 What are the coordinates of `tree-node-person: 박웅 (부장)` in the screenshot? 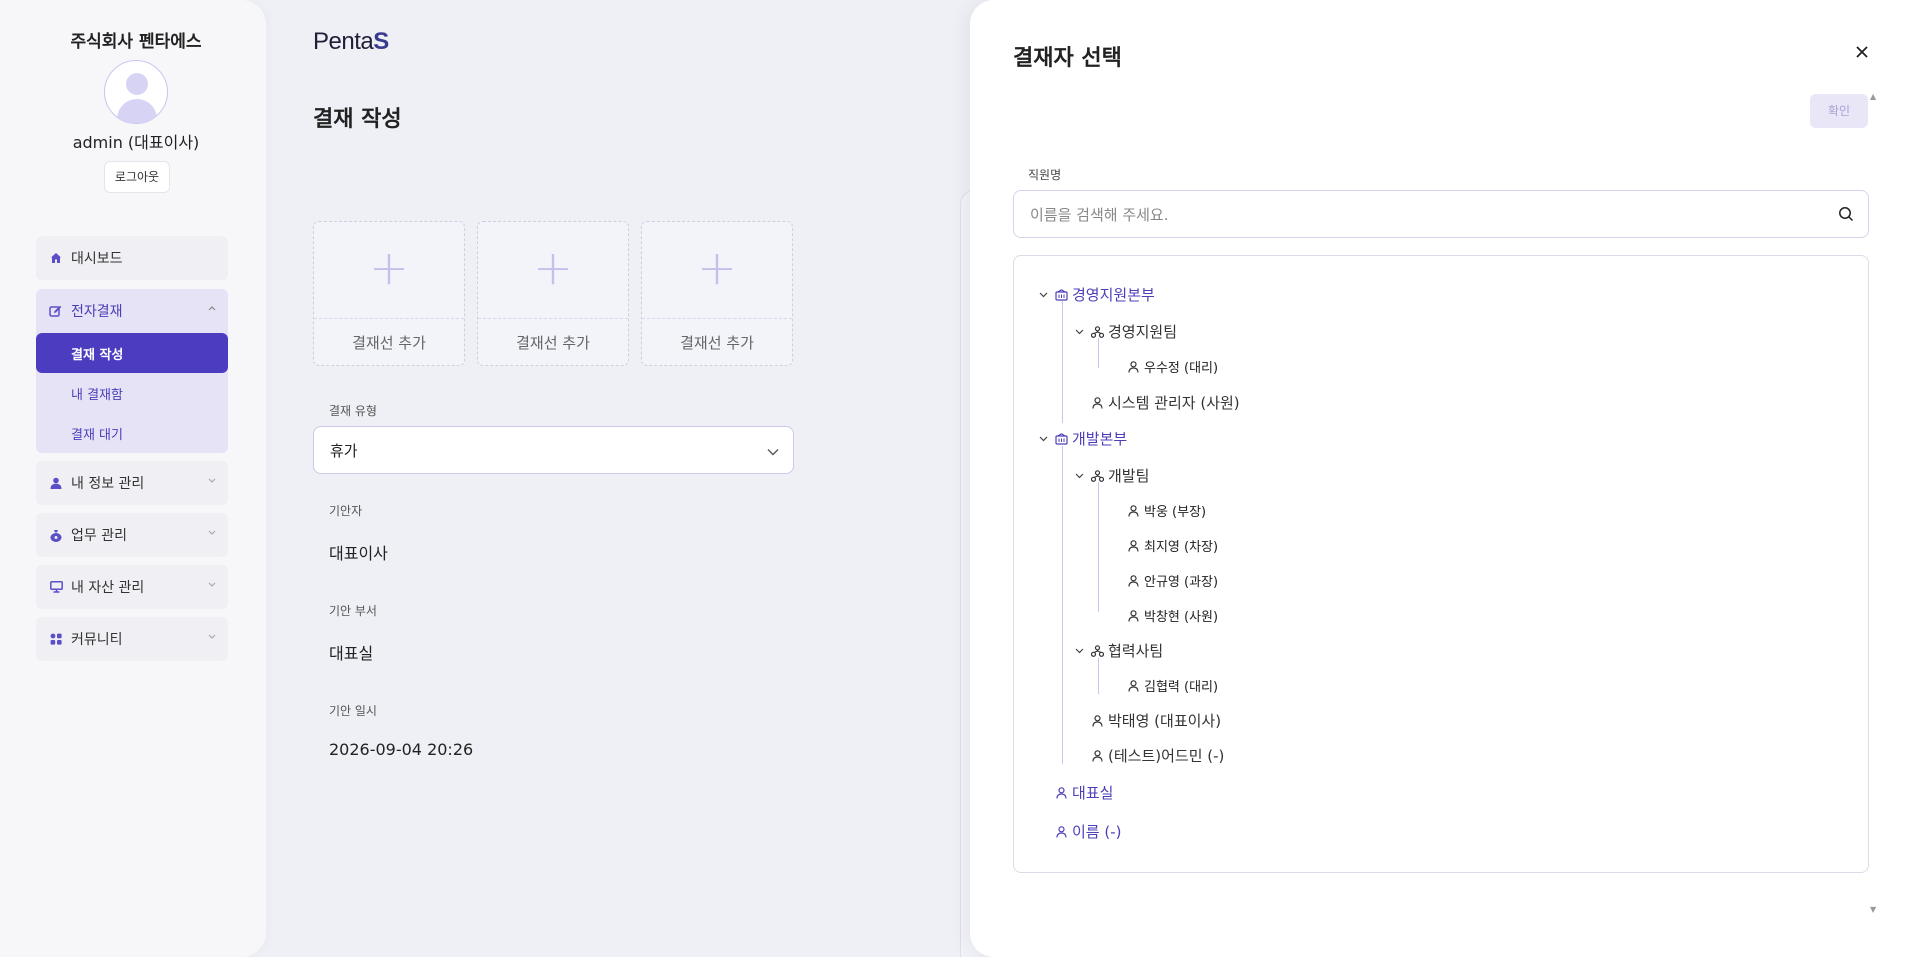 It's located at (1166, 510).